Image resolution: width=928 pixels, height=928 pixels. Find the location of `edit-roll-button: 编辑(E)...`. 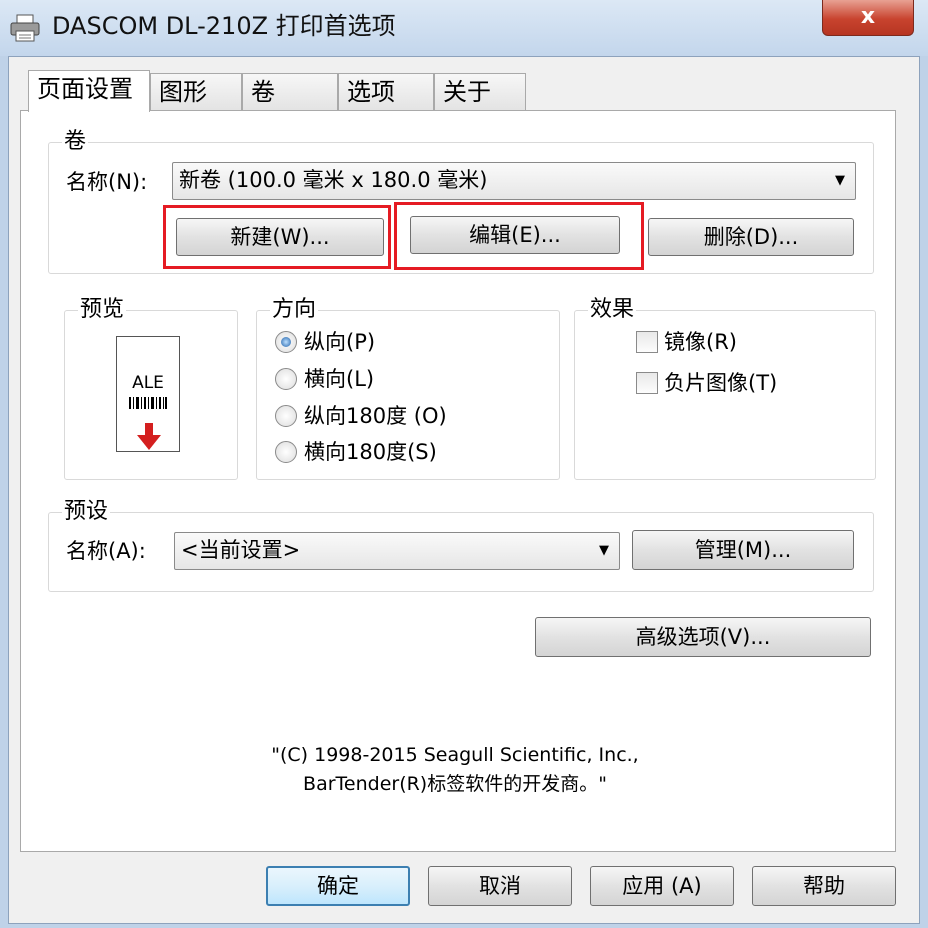

edit-roll-button: 编辑(E)... is located at coordinates (515, 235).